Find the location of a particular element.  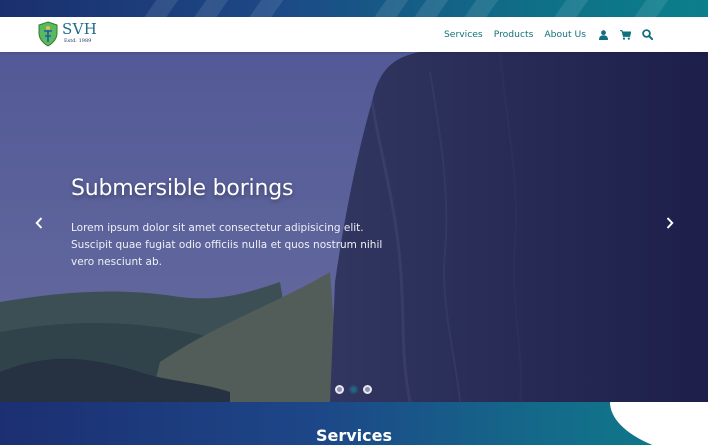

carousel-next-button is located at coordinates (670, 223).